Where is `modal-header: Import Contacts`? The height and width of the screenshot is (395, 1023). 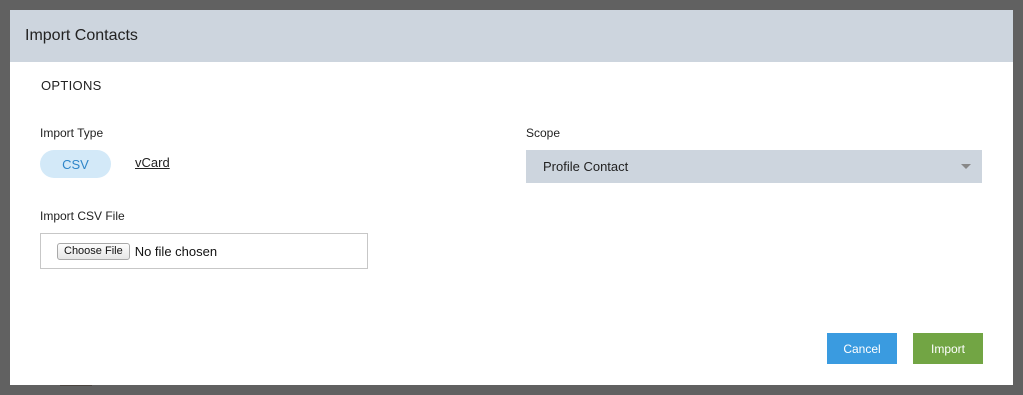
modal-header: Import Contacts is located at coordinates (511, 36).